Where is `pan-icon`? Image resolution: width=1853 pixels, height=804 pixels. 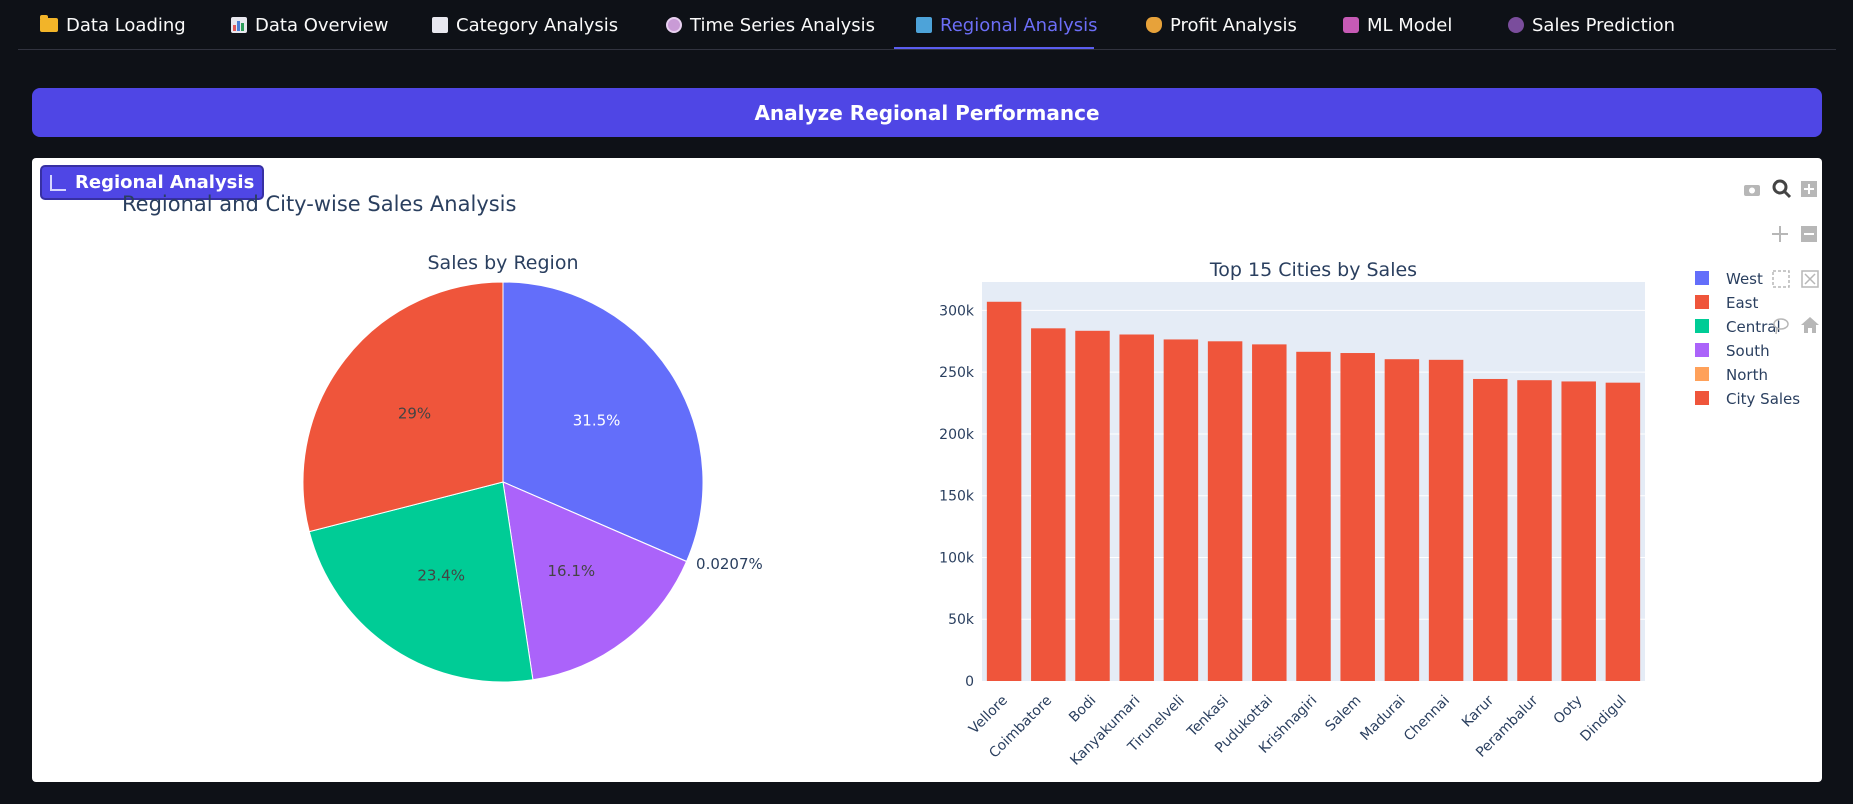
pan-icon is located at coordinates (1780, 234).